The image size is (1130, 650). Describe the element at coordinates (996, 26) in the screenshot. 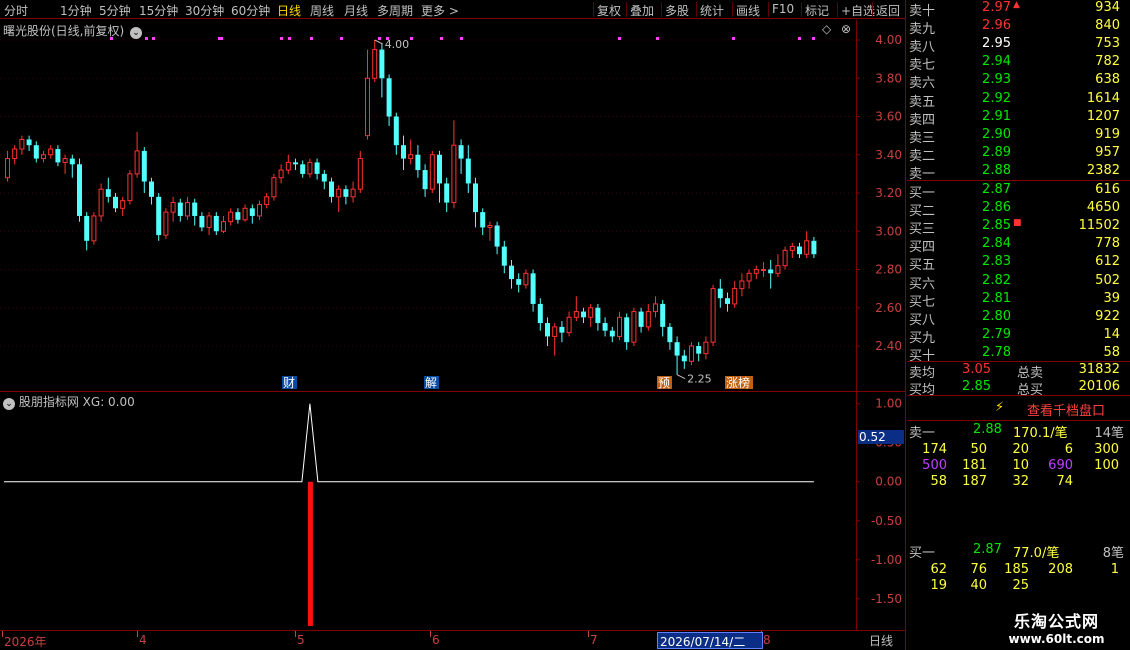

I see `ask-level-price: 2.96` at that location.